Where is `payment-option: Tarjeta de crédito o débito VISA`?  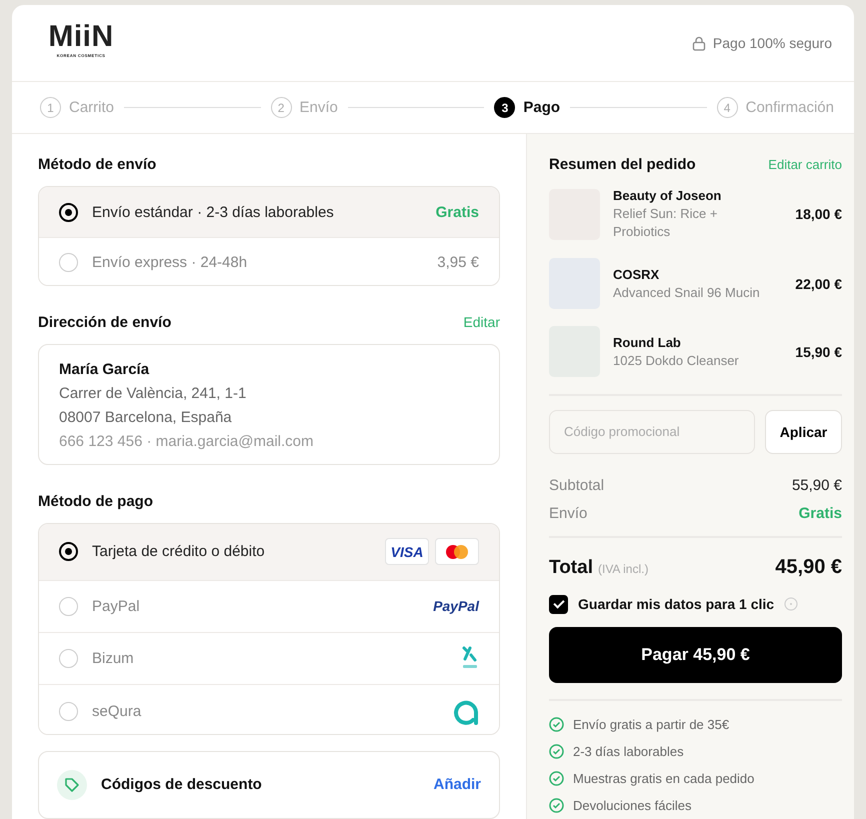 payment-option: Tarjeta de crédito o débito VISA is located at coordinates (269, 552).